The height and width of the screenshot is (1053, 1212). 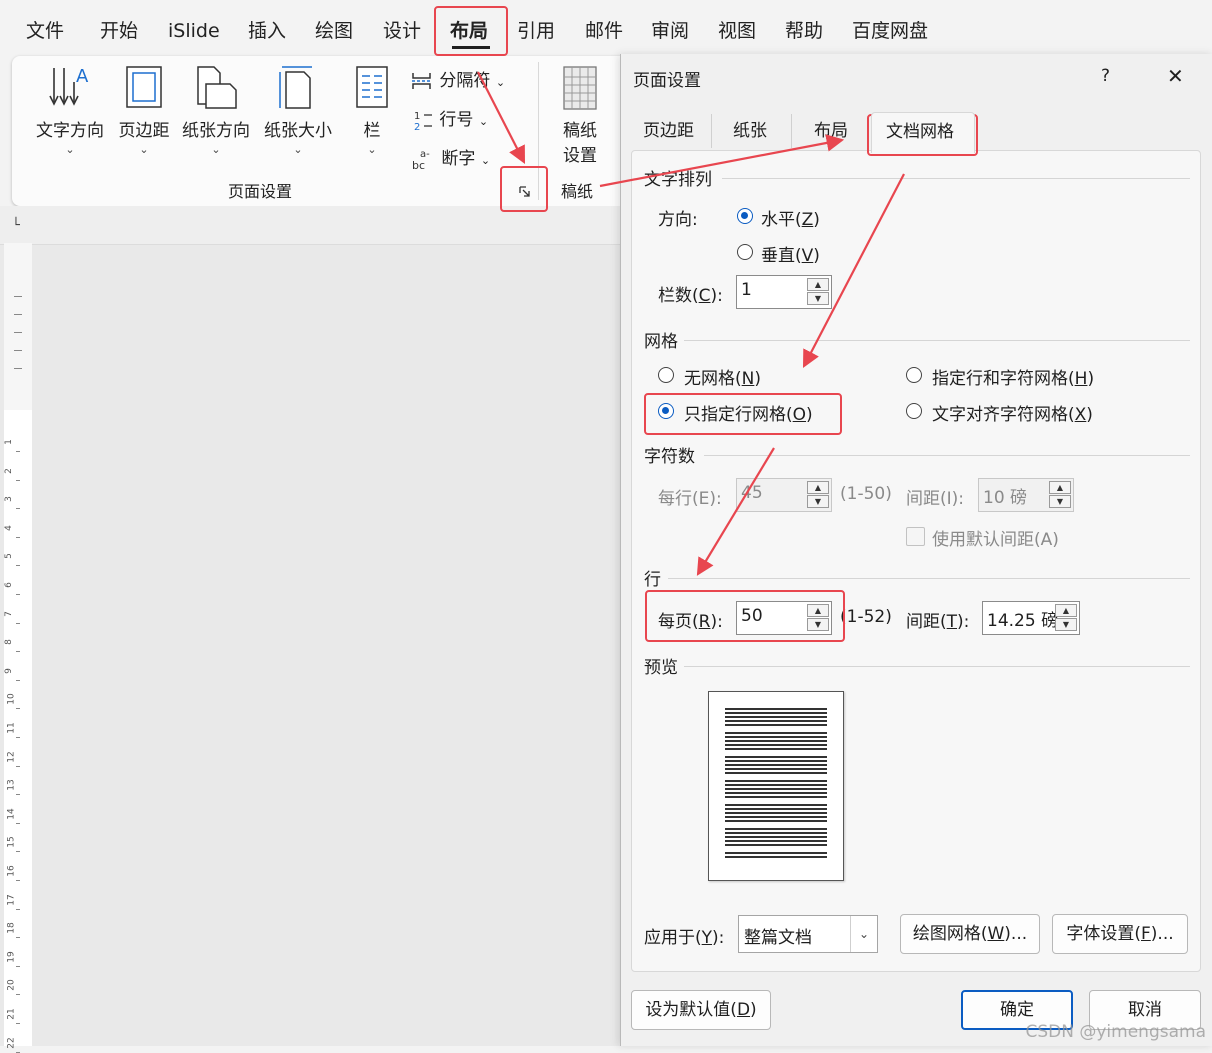 I want to click on tab-paper: 纸张, so click(x=750, y=128).